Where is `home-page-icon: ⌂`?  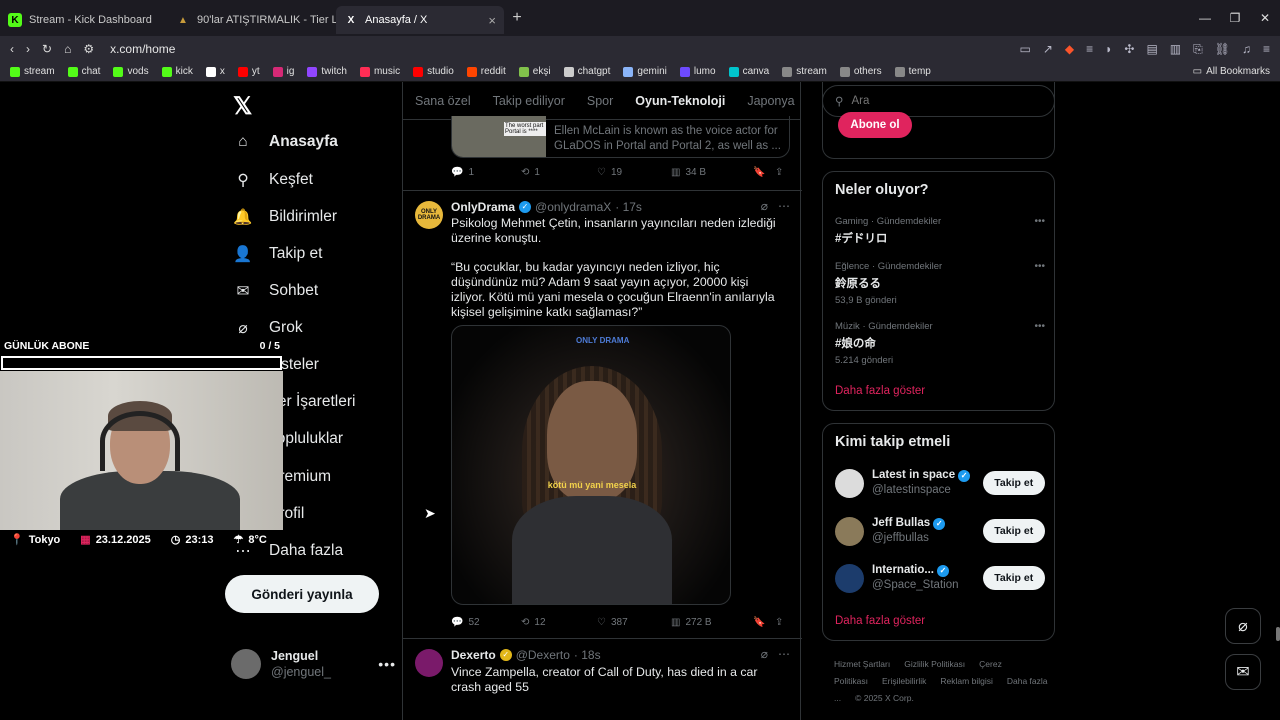
home-page-icon: ⌂ is located at coordinates (67, 49).